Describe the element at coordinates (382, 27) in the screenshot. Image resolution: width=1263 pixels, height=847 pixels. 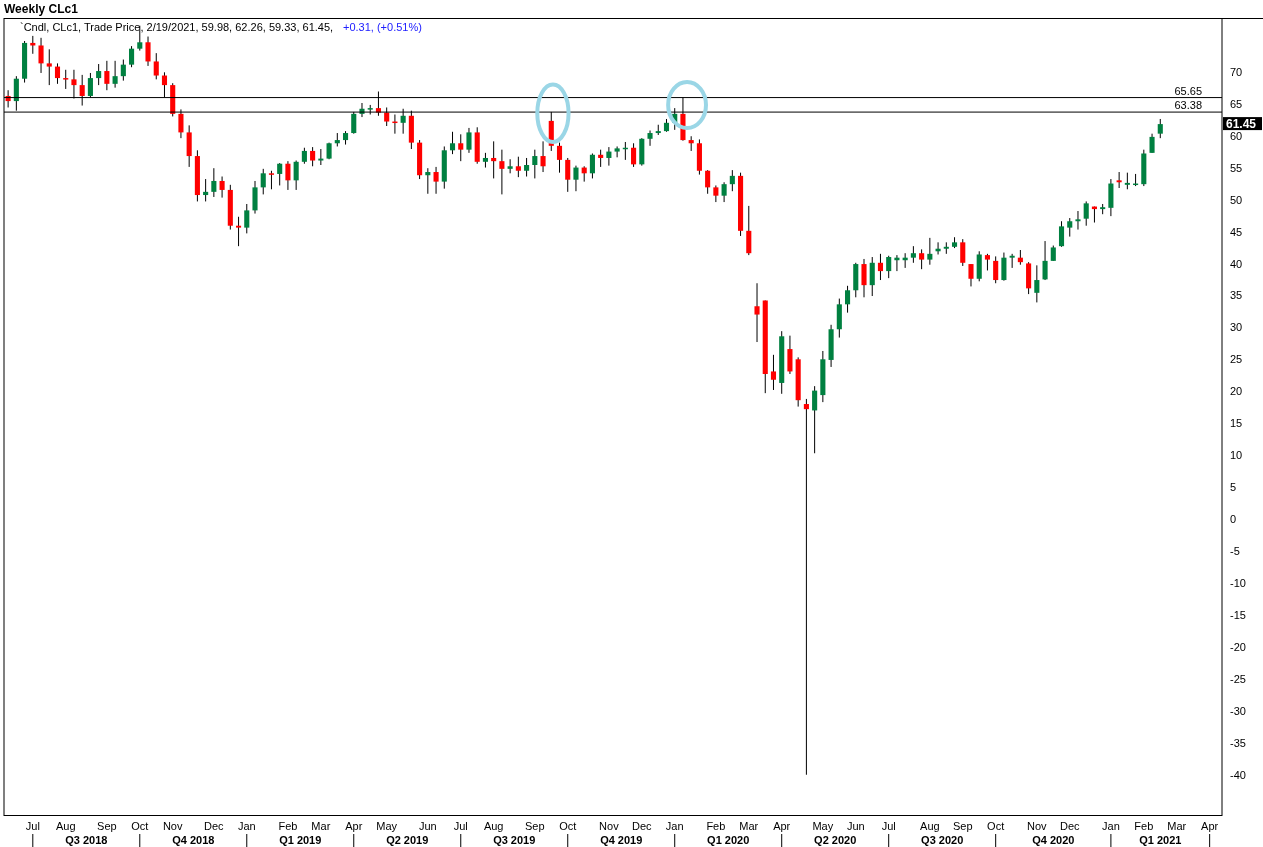
I see `price-change-text: +0.31, (+0.51%)` at that location.